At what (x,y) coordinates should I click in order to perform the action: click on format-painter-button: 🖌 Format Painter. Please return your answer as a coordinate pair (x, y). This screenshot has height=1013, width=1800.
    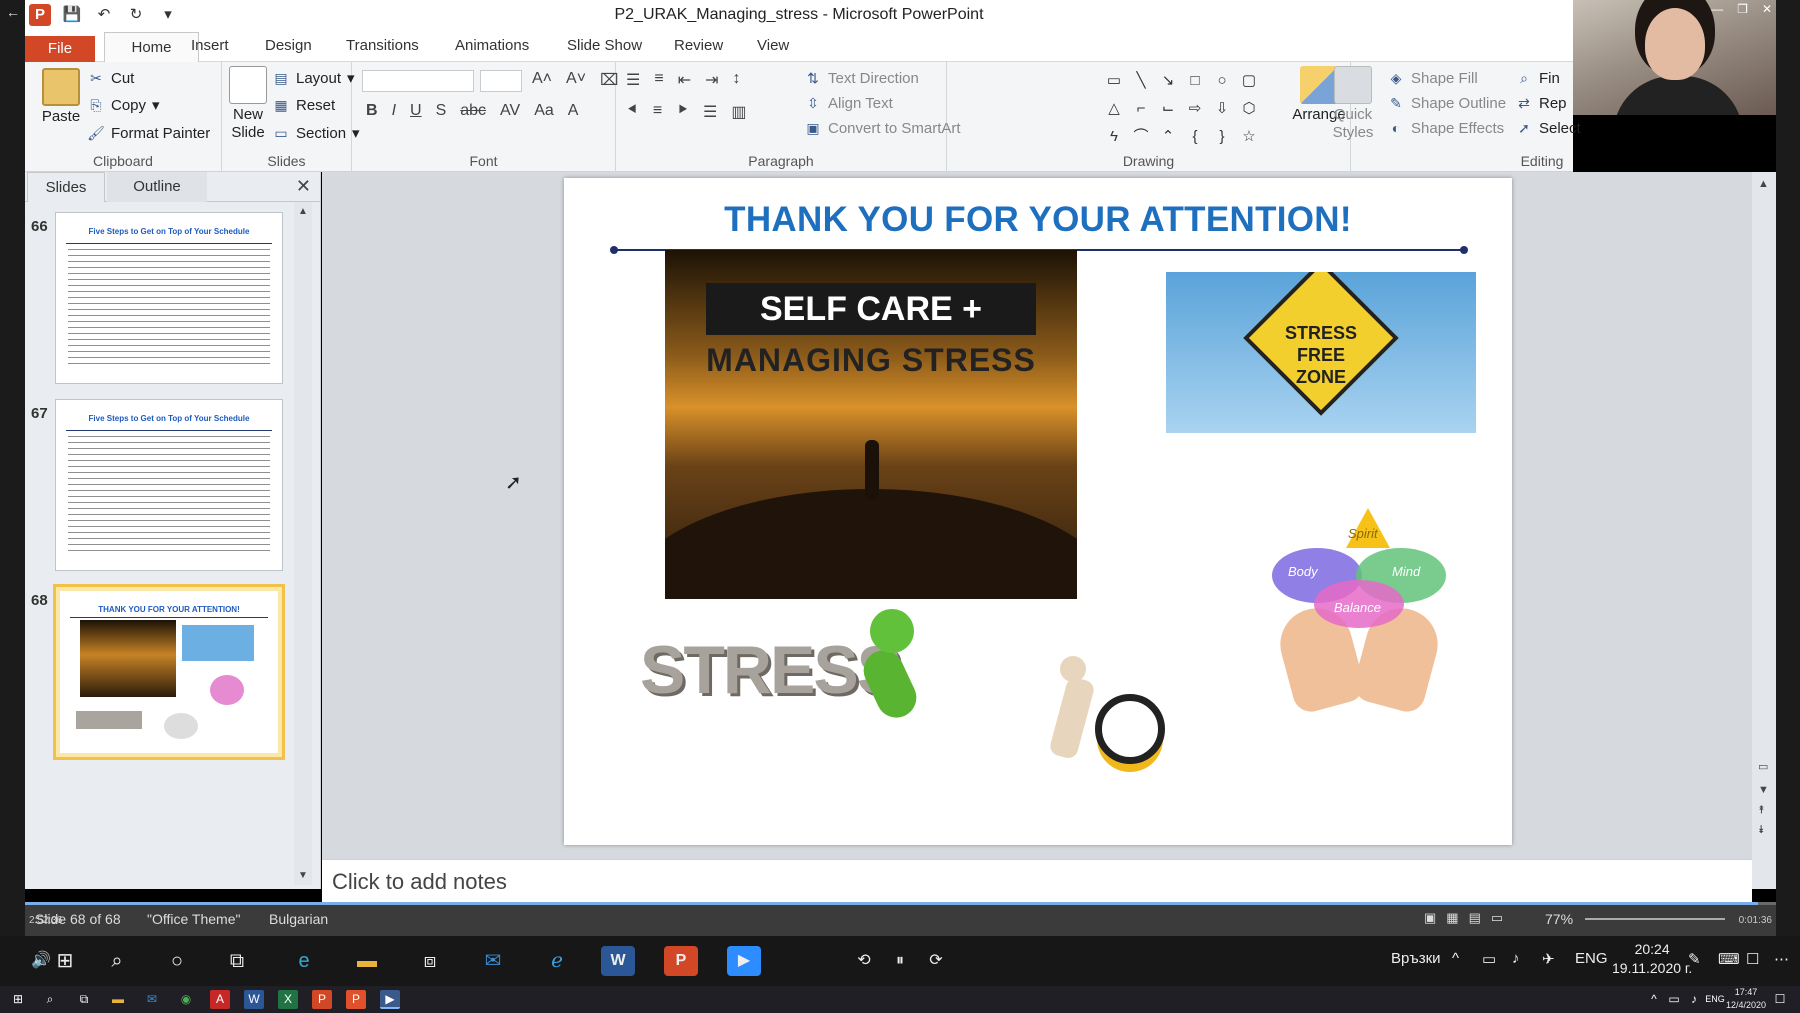
    Looking at the image, I should click on (148, 133).